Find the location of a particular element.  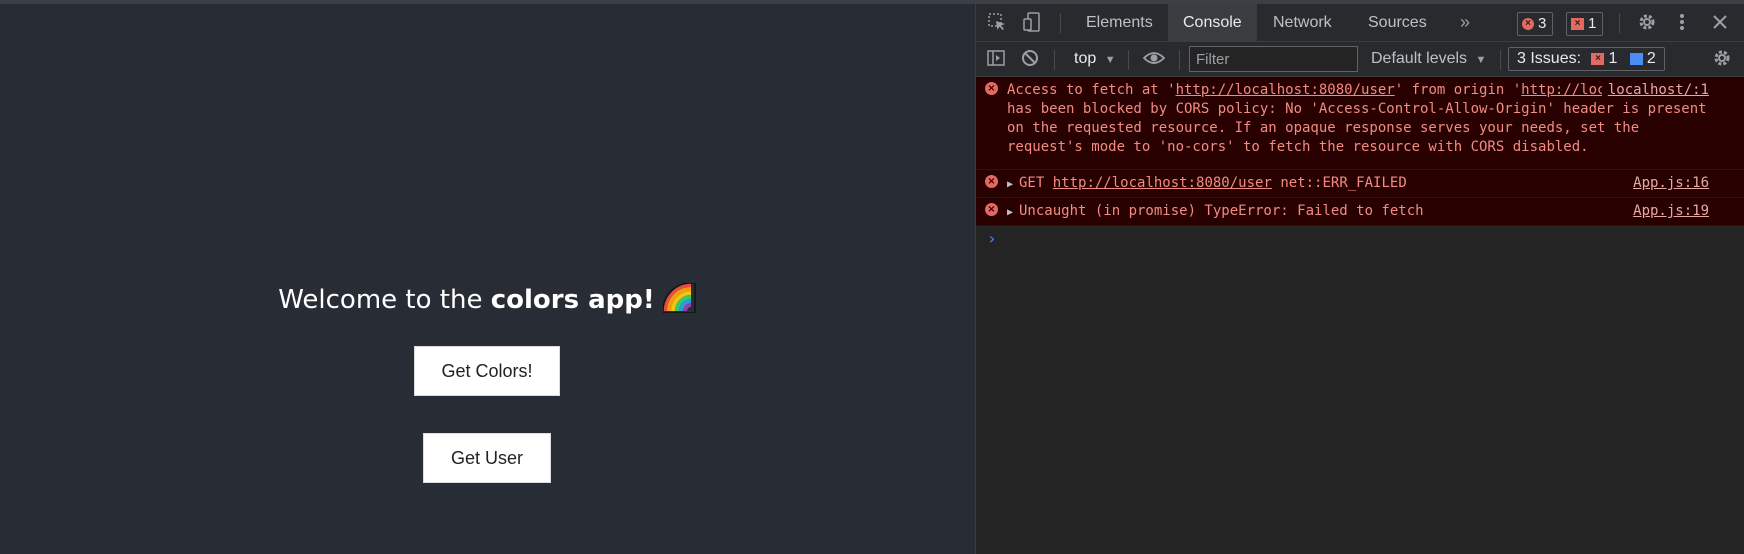

console-toolbar: top ▼ Default levels ▼ 3 Issues: ×1 2 is located at coordinates (1360, 59).